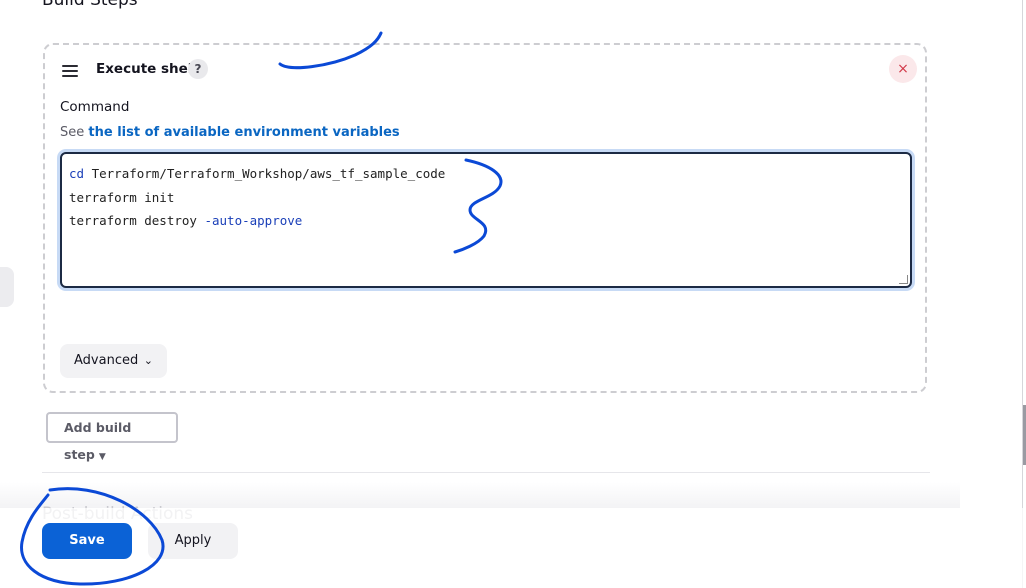 The image size is (1026, 588). I want to click on command-label: Command, so click(95, 107).